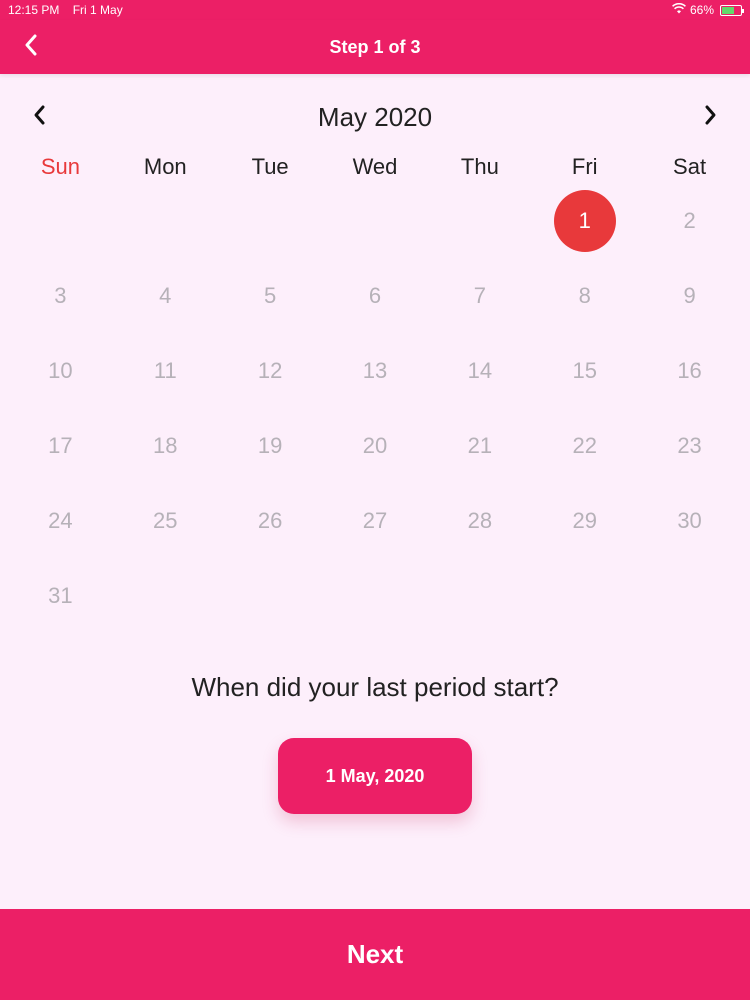 This screenshot has width=750, height=1000. I want to click on calendar-day-label: 30, so click(689, 520).